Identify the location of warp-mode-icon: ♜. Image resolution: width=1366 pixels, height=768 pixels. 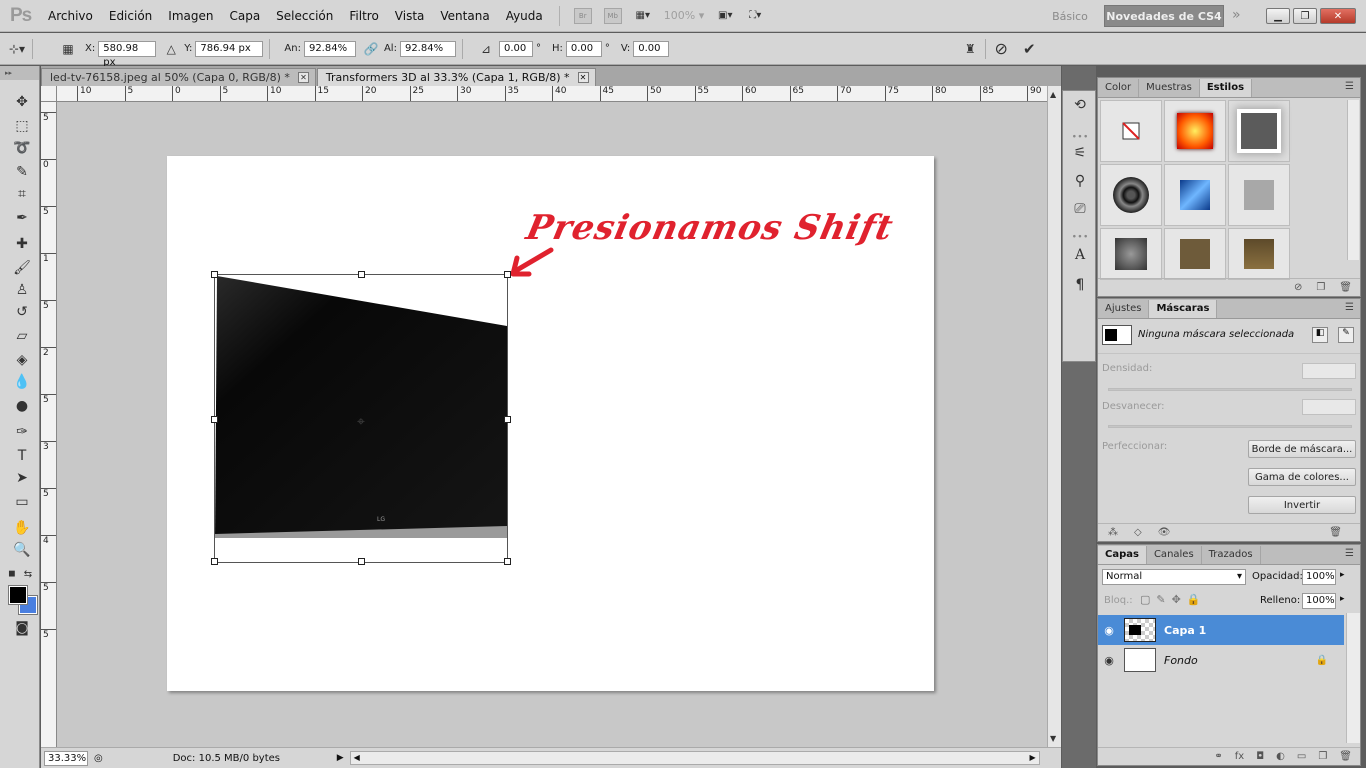
(970, 49).